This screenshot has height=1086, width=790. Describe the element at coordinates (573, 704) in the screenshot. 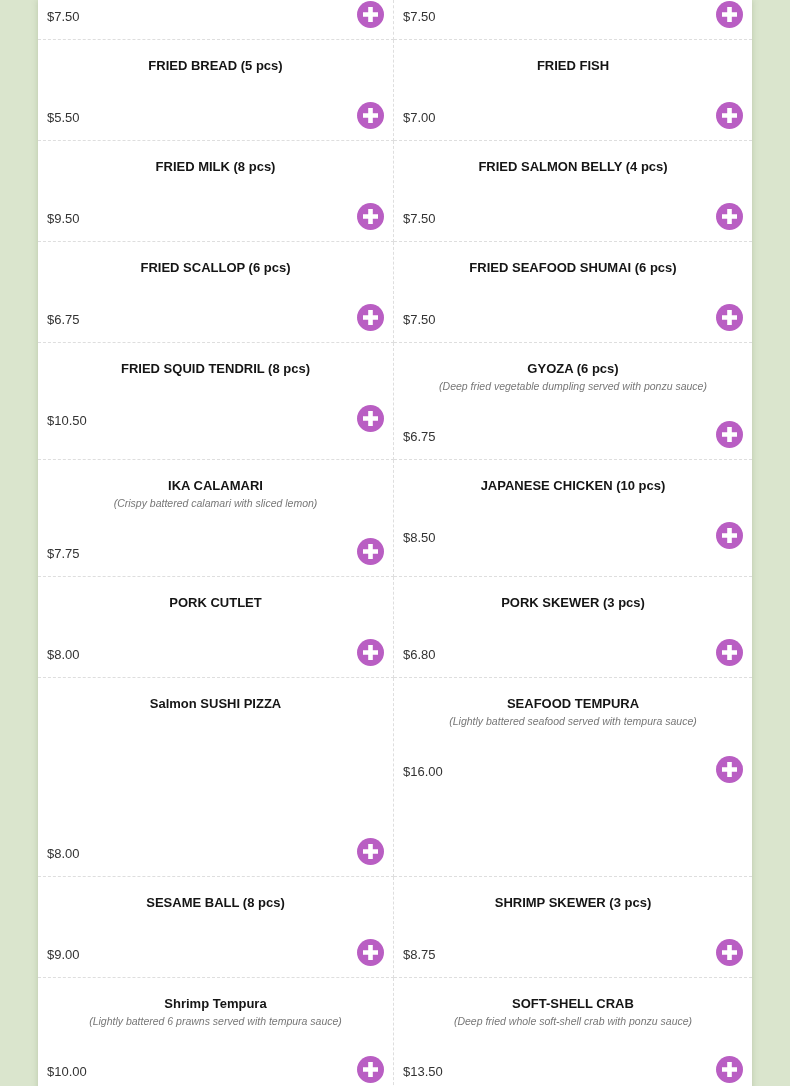

I see `item-name: SEAFOOD TEMPURA` at that location.